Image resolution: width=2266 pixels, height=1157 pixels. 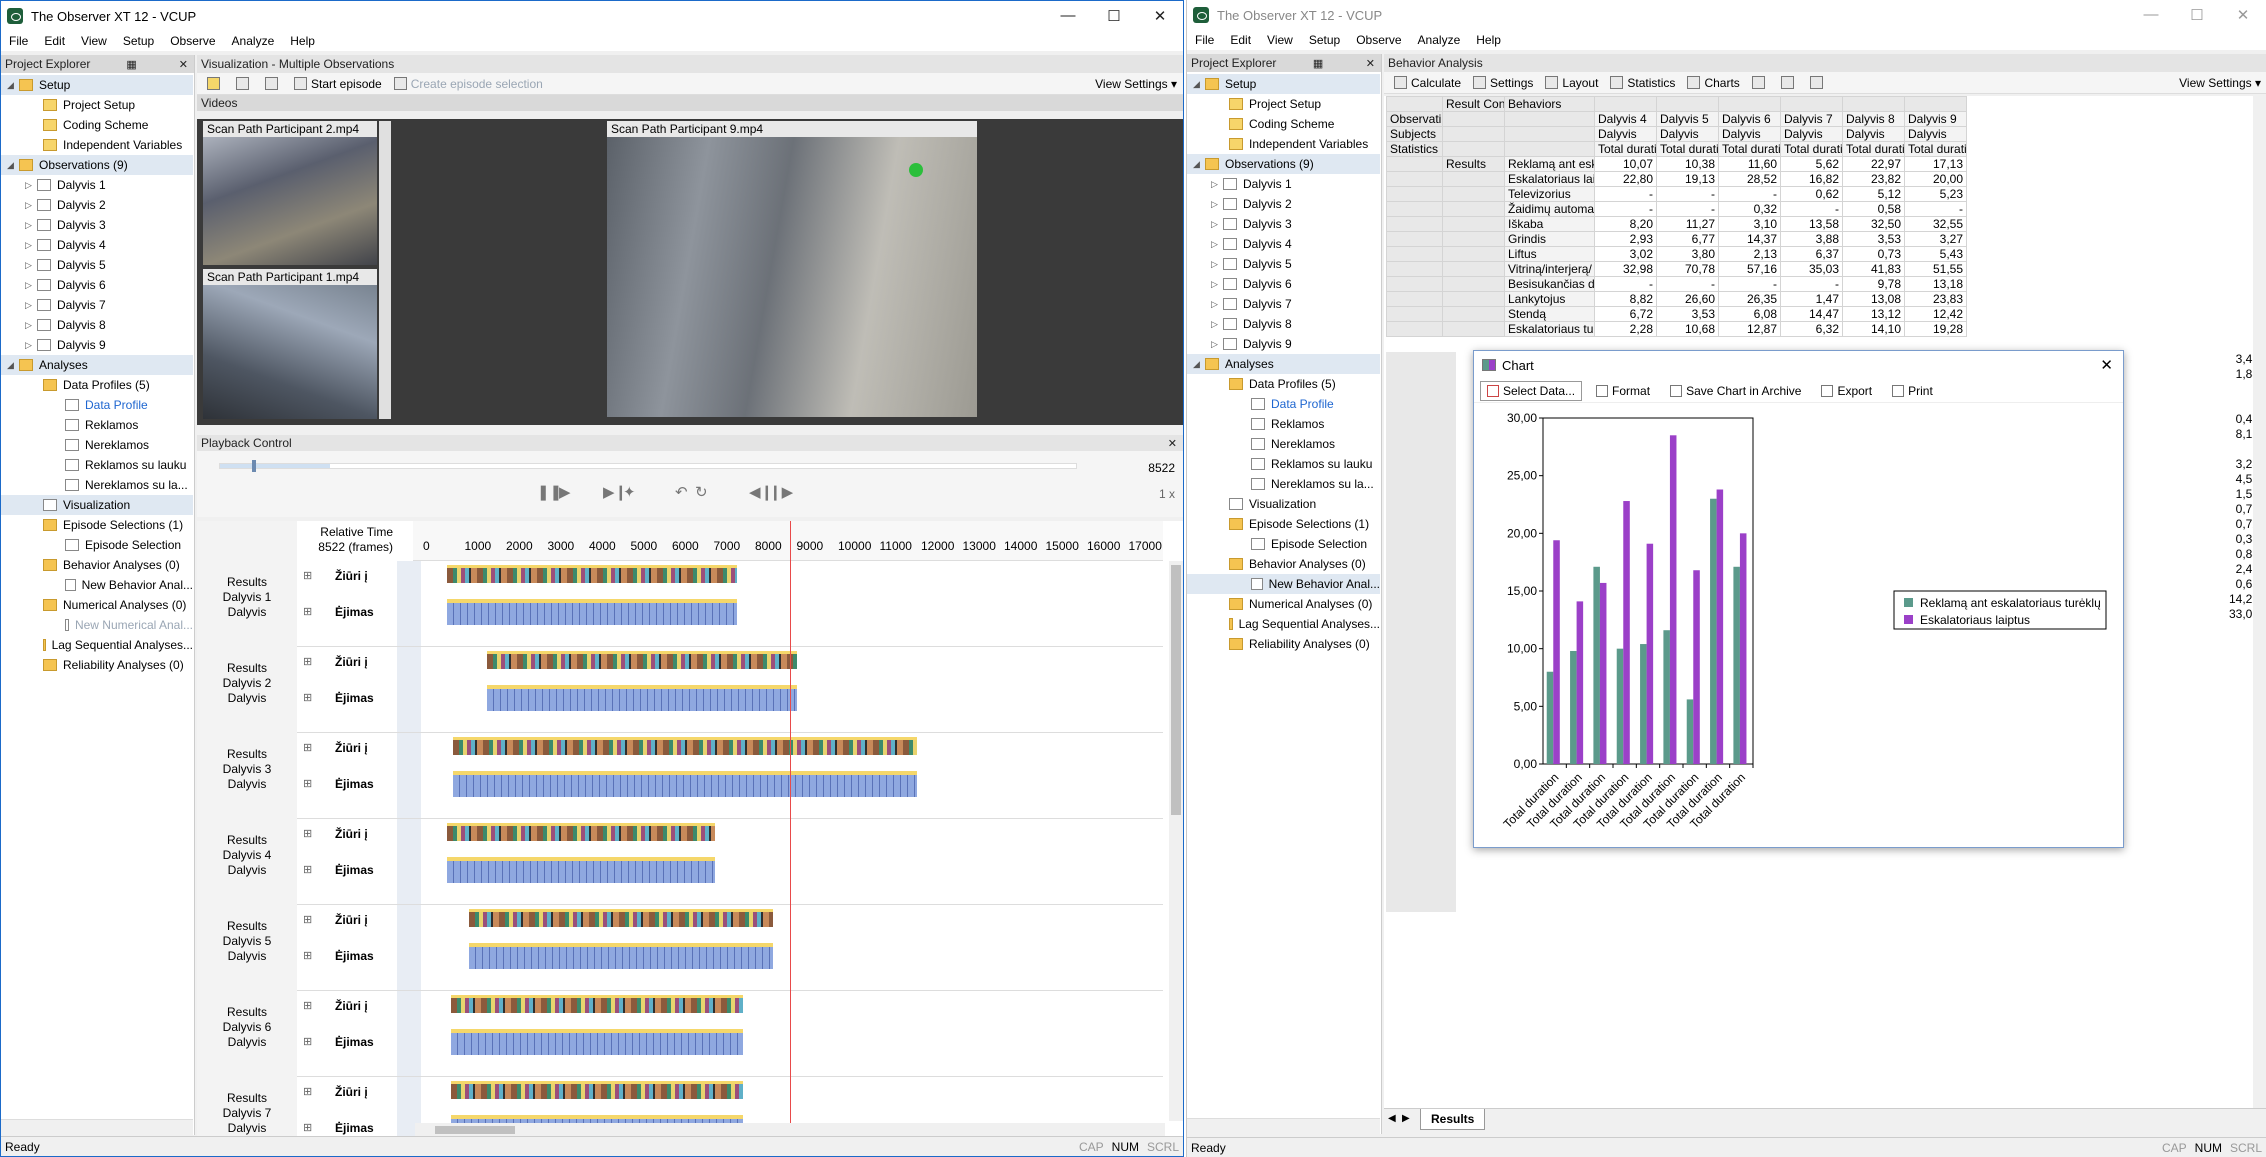 I want to click on table-cell: 0,73, so click(x=1873, y=254).